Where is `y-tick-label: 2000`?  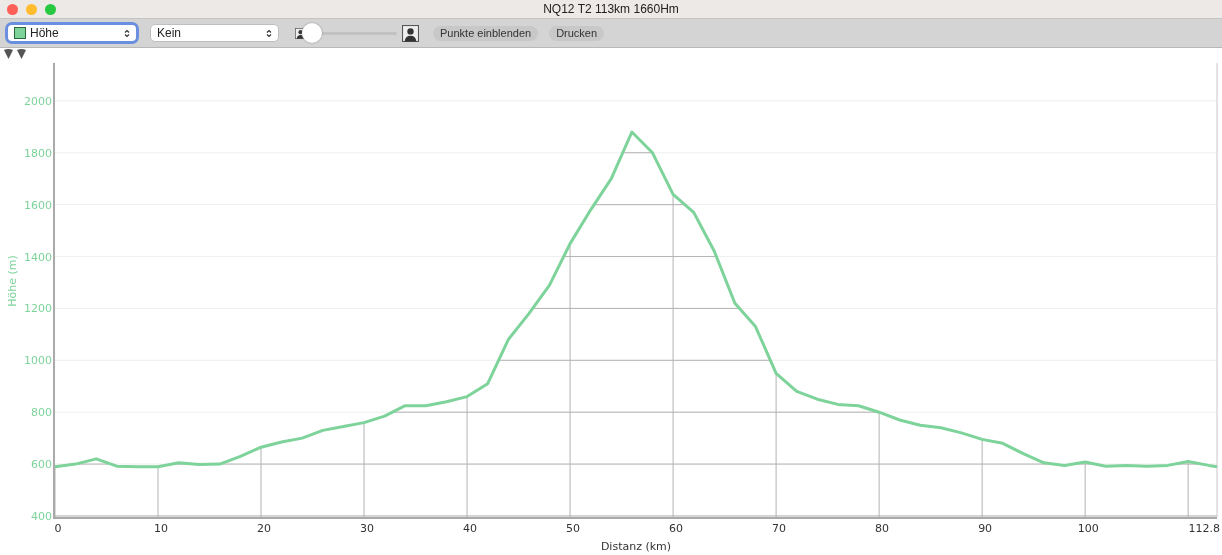
y-tick-label: 2000 is located at coordinates (38, 101).